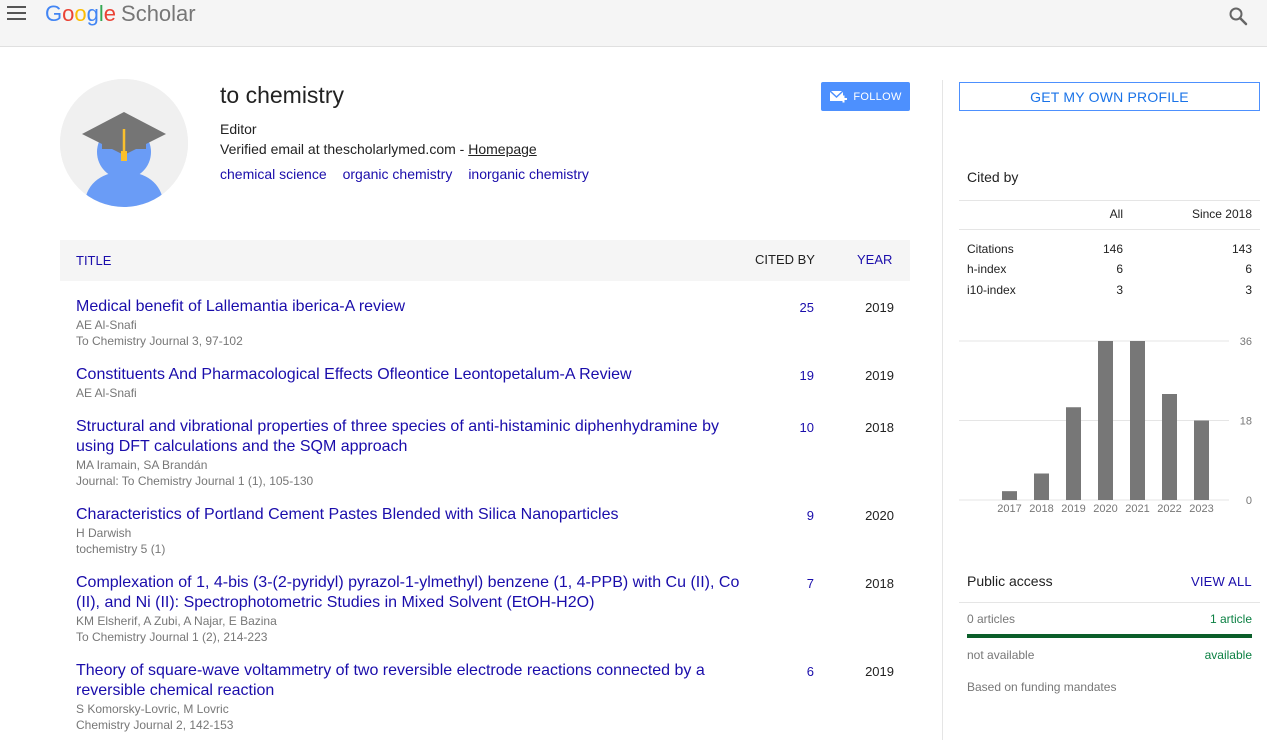 The height and width of the screenshot is (740, 1267). What do you see at coordinates (1073, 509) in the screenshot?
I see `x-tick-label: 2019` at bounding box center [1073, 509].